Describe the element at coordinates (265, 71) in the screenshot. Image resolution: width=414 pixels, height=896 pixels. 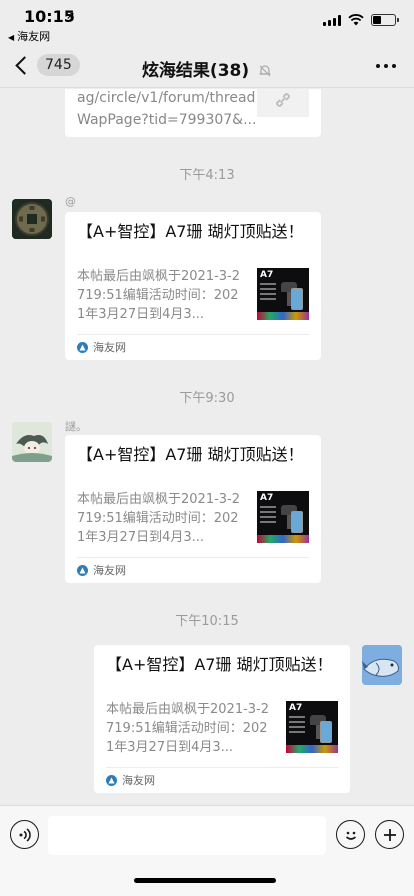
I see `mute-bell-icon` at that location.